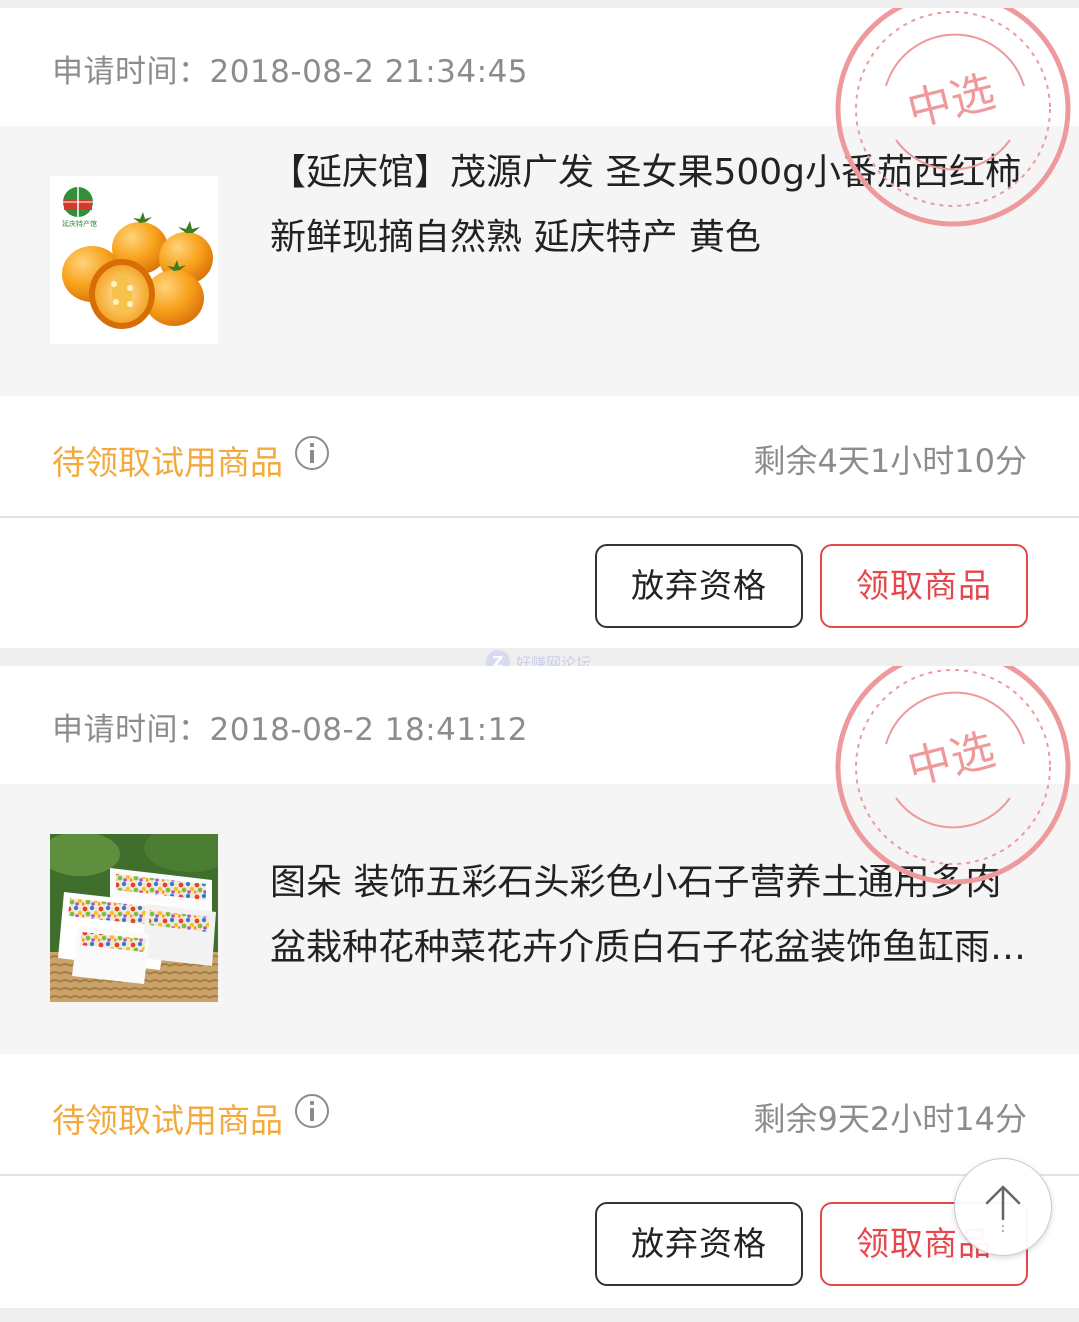  I want to click on product-title-line1: 图朵 装饰五彩石头彩色小石子营养土通用多肉, so click(636, 882).